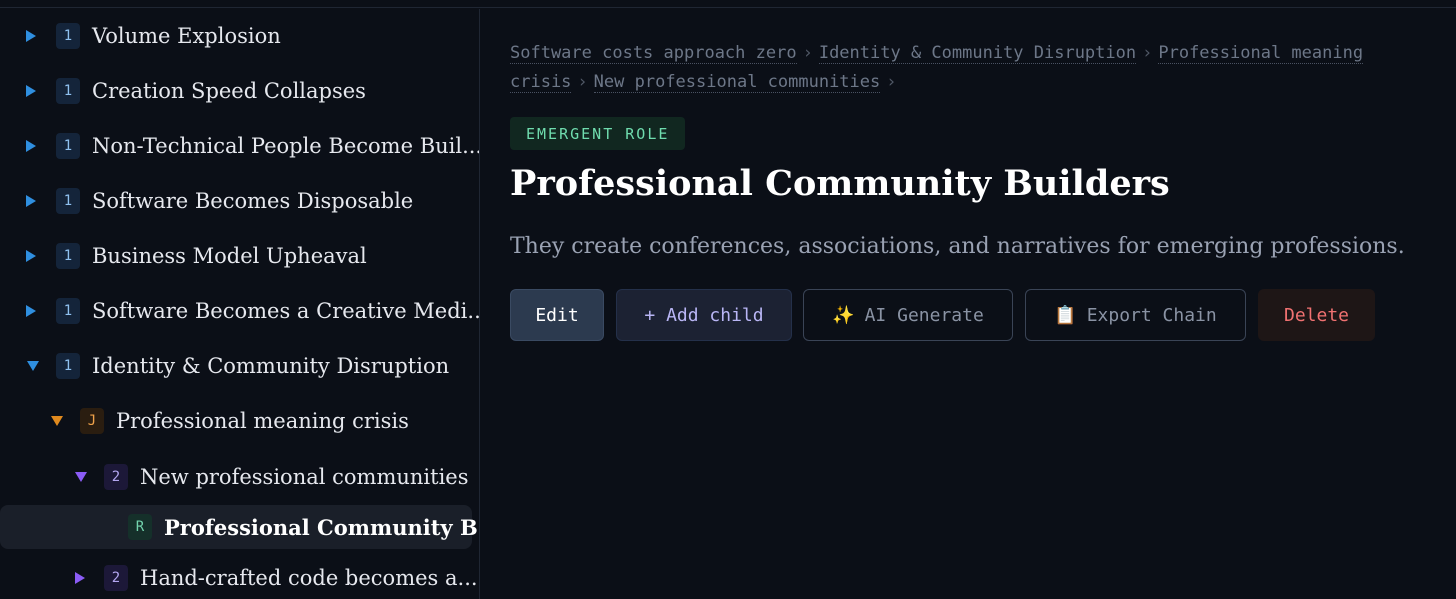 The height and width of the screenshot is (599, 1456). What do you see at coordinates (924, 315) in the screenshot?
I see `ai-generate-button-label: AI Generate` at bounding box center [924, 315].